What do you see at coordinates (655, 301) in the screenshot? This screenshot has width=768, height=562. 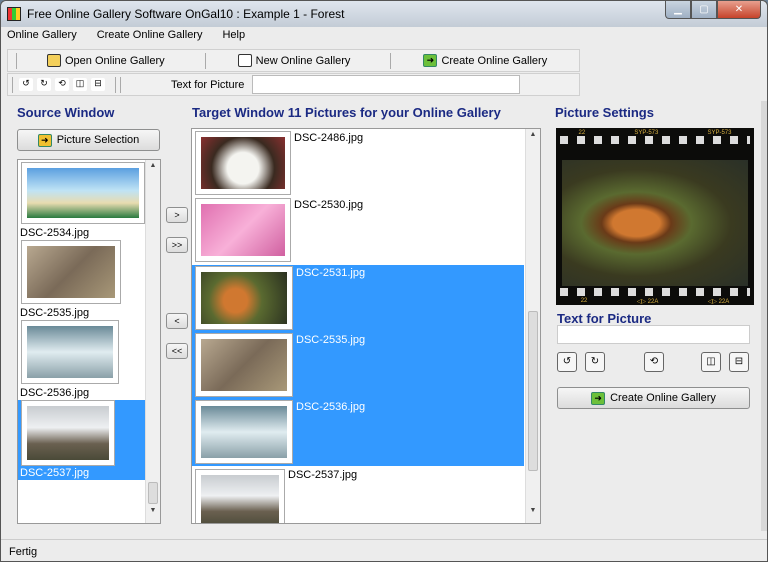 I see `film-bottom-labels: 22 ◁▷ 22A ◁▷ 22A` at bounding box center [655, 301].